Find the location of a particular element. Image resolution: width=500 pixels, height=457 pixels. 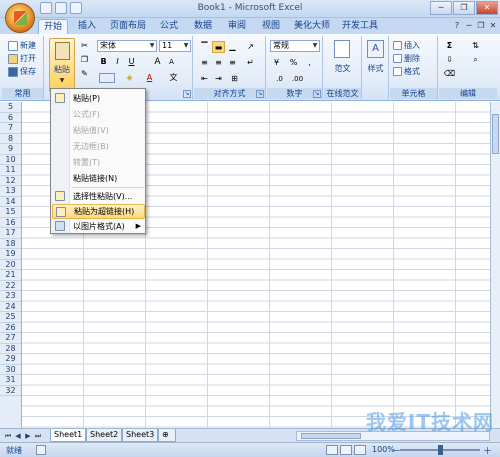

font-color-button: A is located at coordinates (149, 78).